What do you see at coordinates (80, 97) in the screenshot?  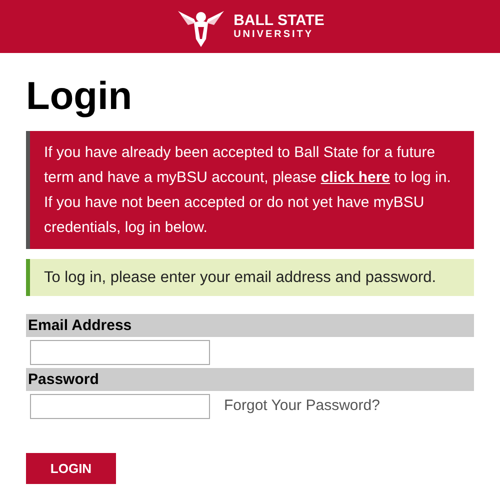 I see `page-title: Login` at bounding box center [80, 97].